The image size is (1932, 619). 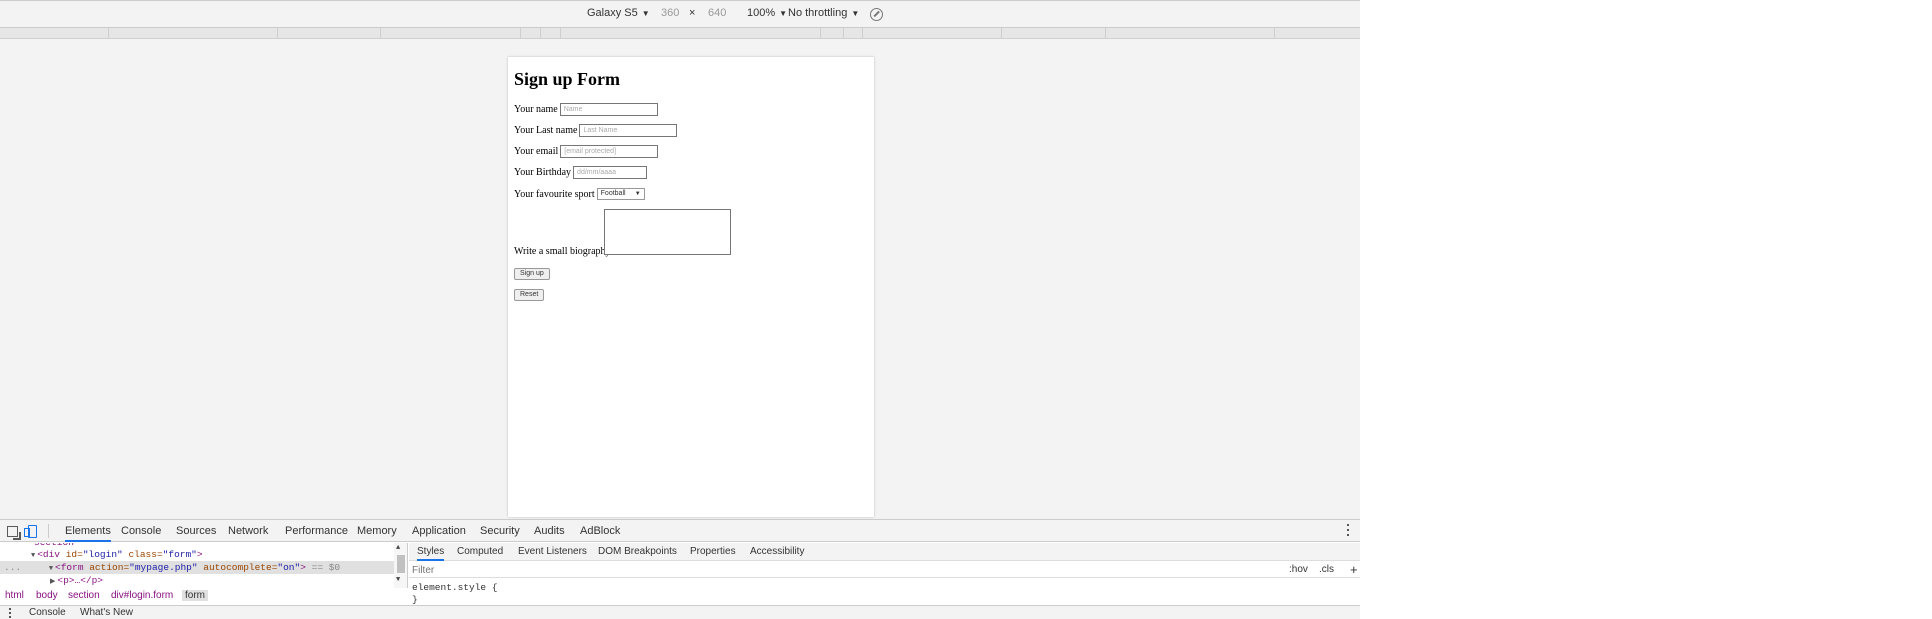 I want to click on bio-row: Write a small biography, so click(x=563, y=251).